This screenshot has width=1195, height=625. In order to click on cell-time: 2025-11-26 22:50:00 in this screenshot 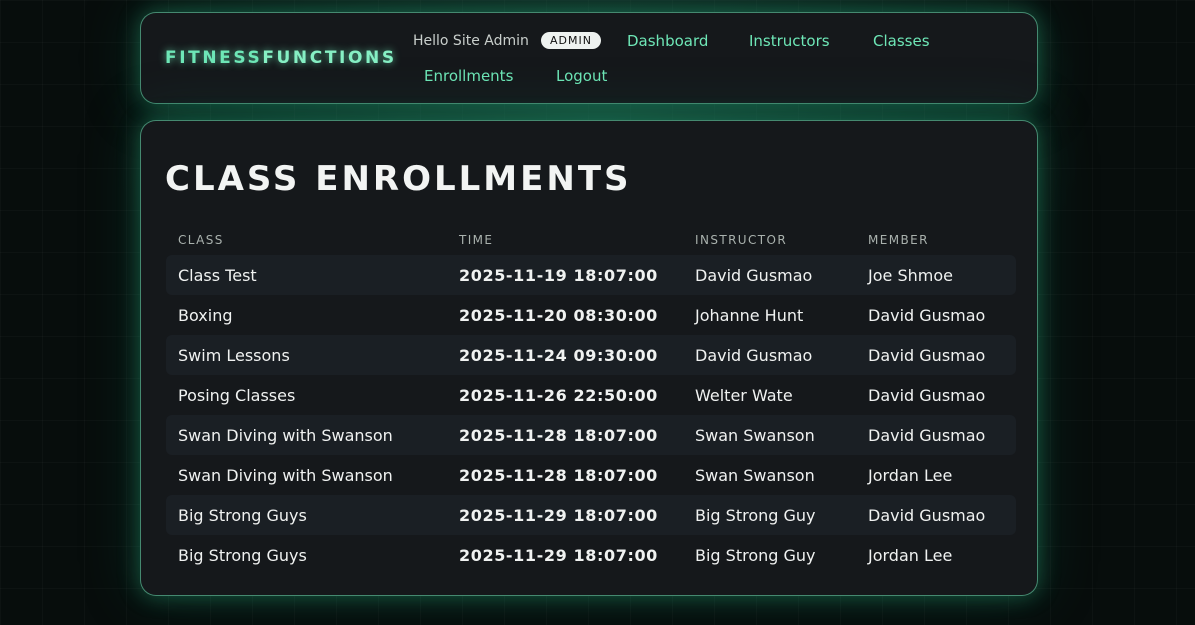, I will do `click(558, 395)`.